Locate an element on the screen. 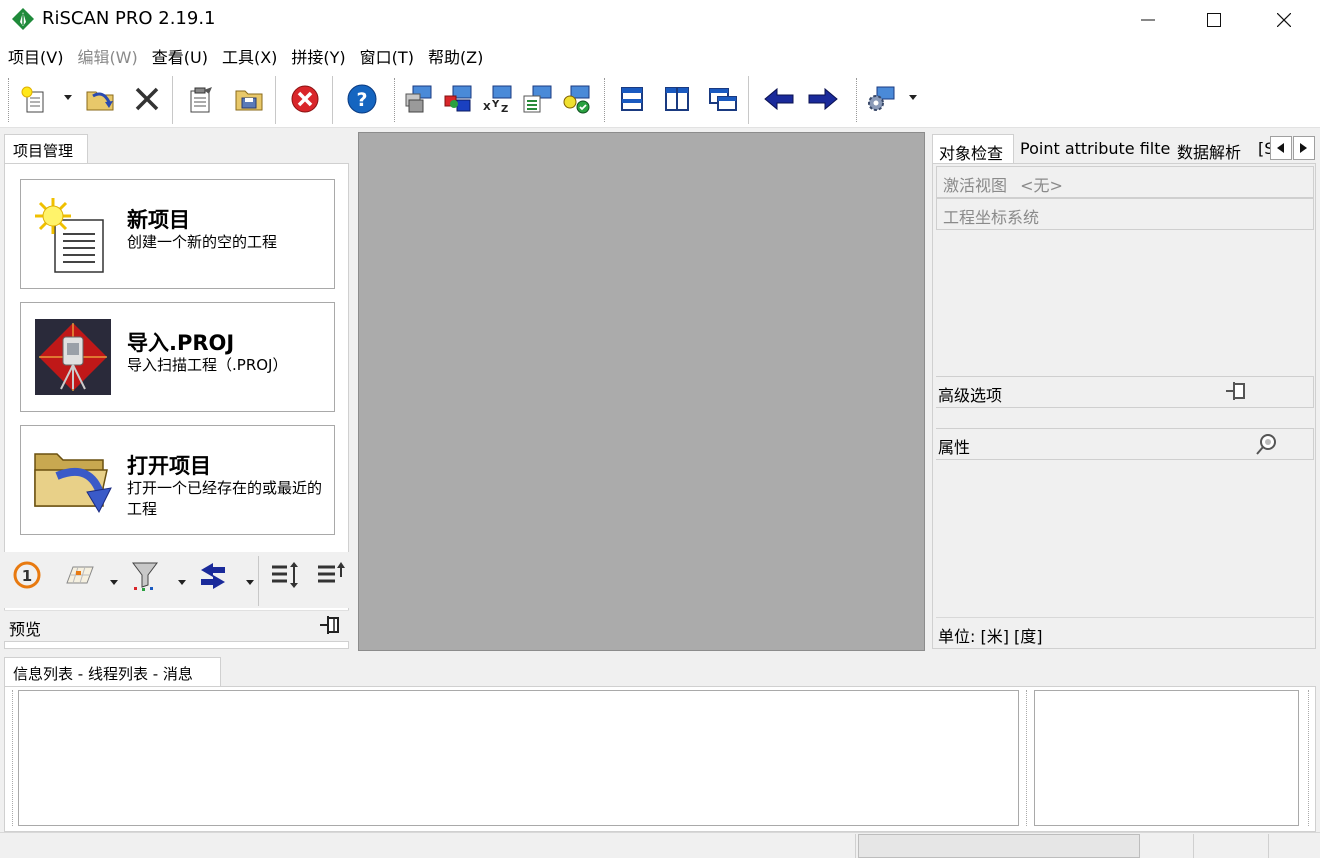 Image resolution: width=1320 pixels, height=858 pixels. menu-registration: 拼接(Y) is located at coordinates (318, 56).